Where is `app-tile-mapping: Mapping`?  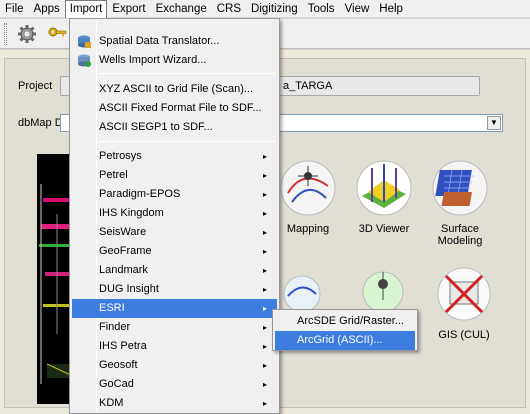 app-tile-mapping: Mapping is located at coordinates (308, 196).